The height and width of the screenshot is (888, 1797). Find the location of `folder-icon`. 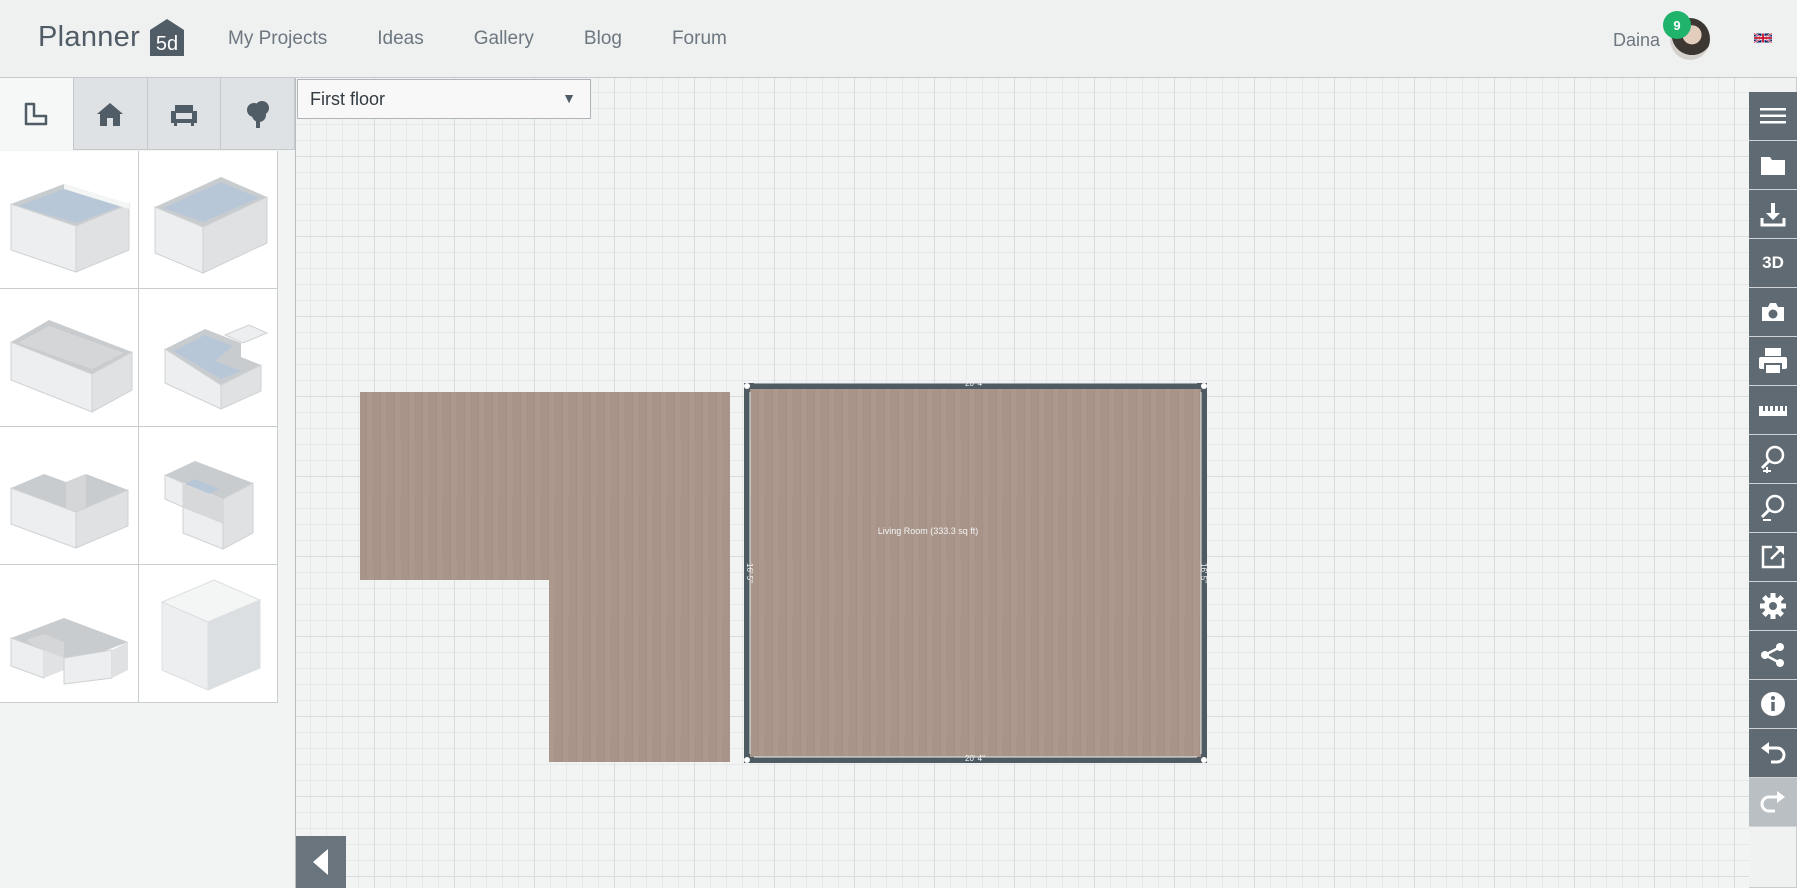

folder-icon is located at coordinates (1773, 166).